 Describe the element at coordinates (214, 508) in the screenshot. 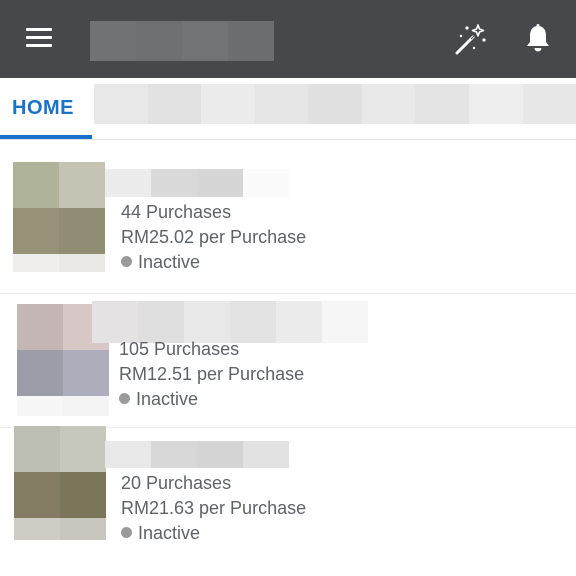

I see `price-per-purchase: RM21.63 per Purchase` at that location.